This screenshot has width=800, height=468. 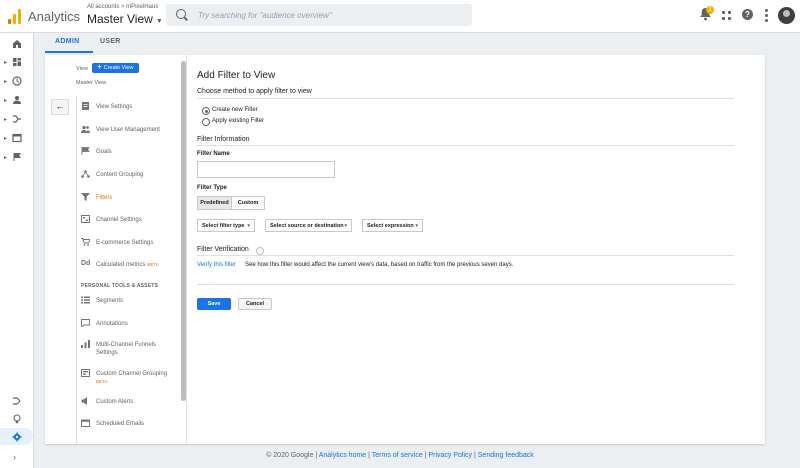 What do you see at coordinates (214, 203) in the screenshot?
I see `filter-type-predefined-button: Predefined` at bounding box center [214, 203].